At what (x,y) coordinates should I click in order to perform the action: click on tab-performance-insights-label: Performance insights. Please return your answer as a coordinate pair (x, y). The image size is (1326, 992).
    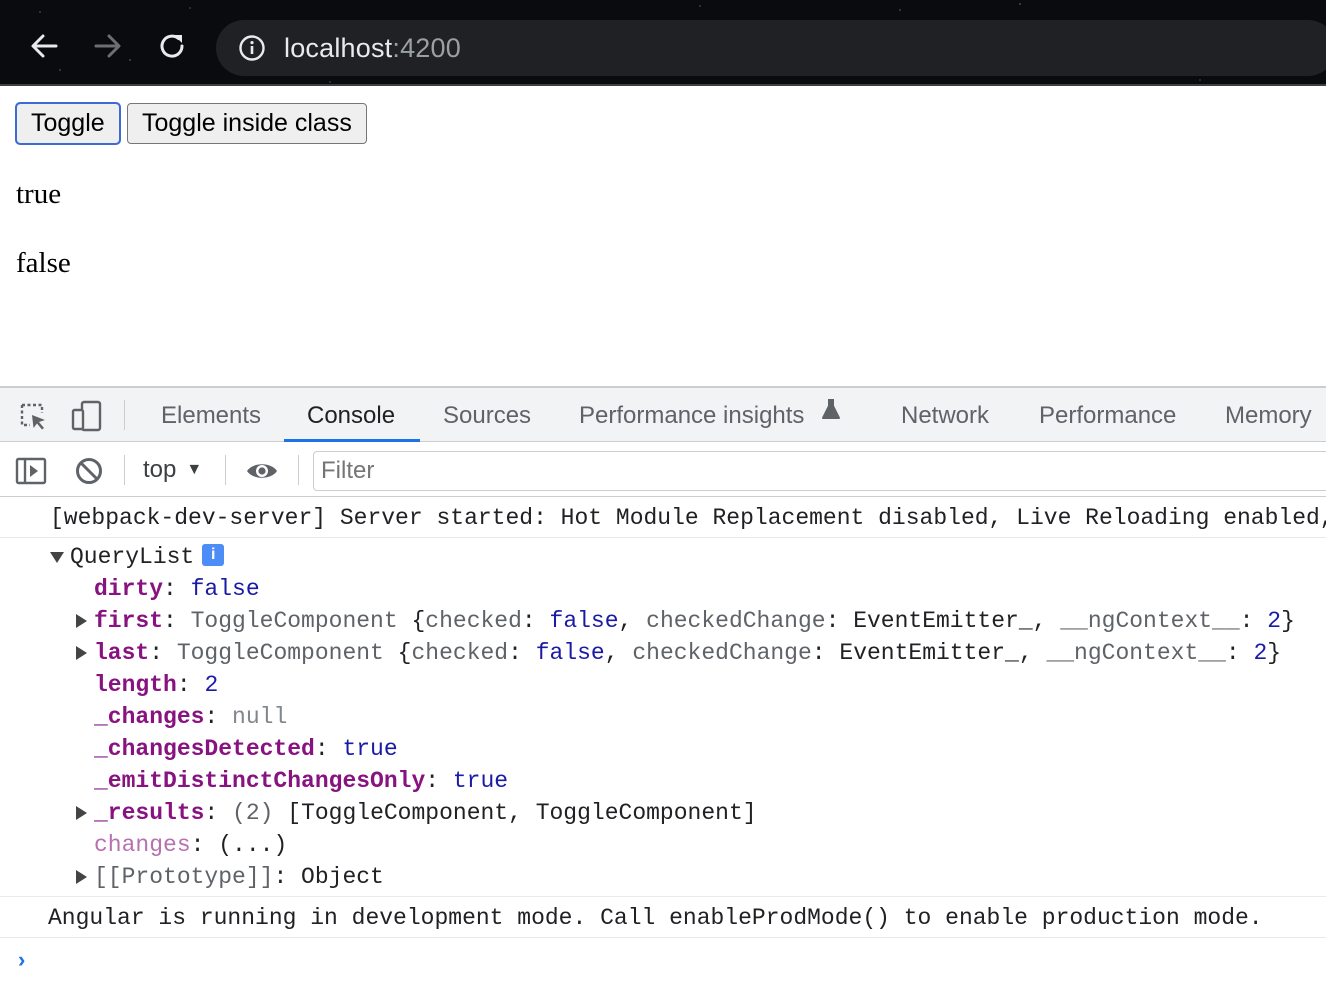
    Looking at the image, I should click on (692, 415).